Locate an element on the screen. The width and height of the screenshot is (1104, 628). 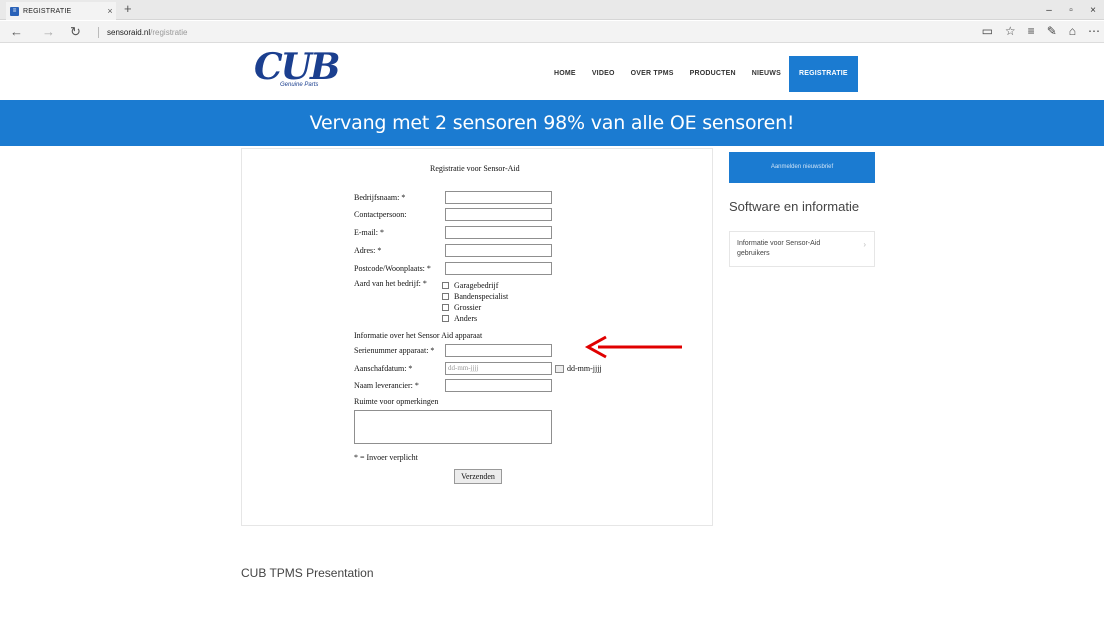
forward-arrow-icon: → is located at coordinates (48, 31).